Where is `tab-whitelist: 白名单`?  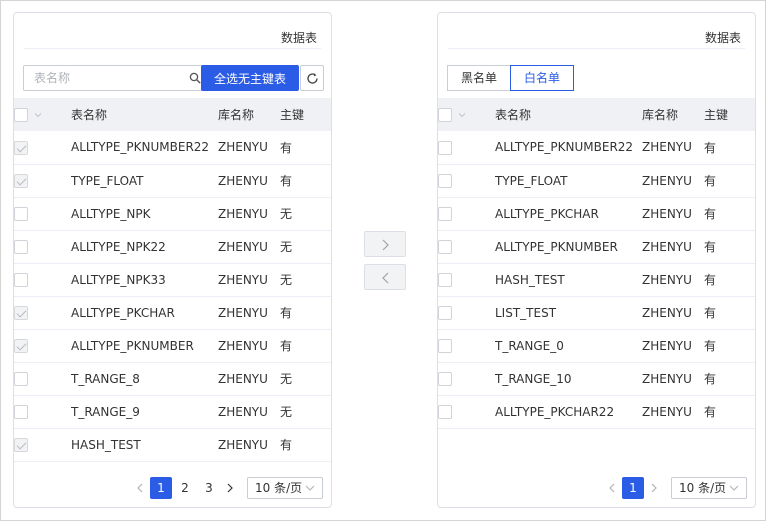
tab-whitelist: 白名单 is located at coordinates (542, 78).